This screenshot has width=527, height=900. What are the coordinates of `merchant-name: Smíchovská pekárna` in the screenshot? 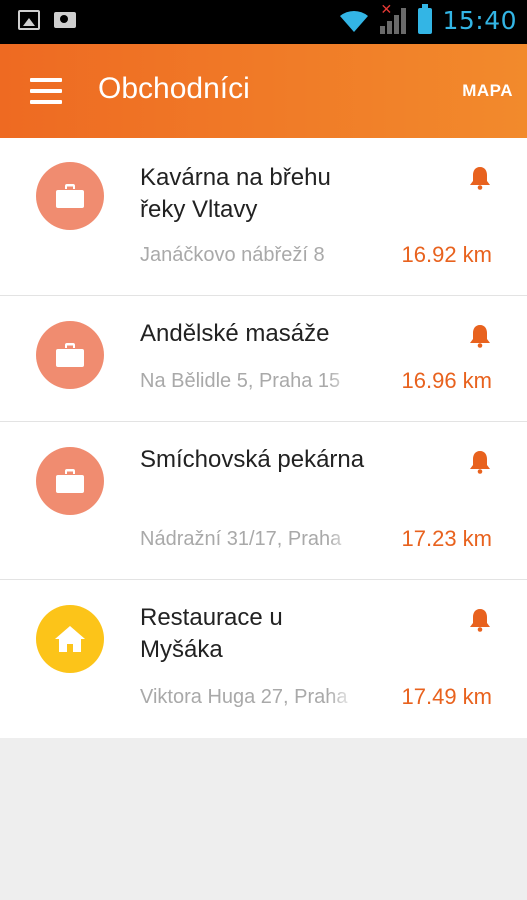 It's located at (252, 459).